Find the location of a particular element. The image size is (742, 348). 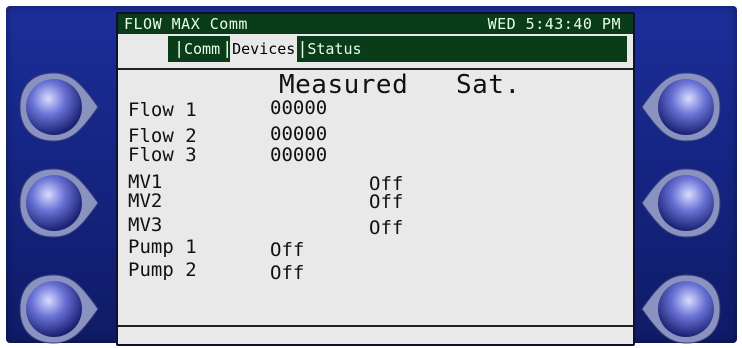

row-label-flow-1: Flow 1 is located at coordinates (162, 110).